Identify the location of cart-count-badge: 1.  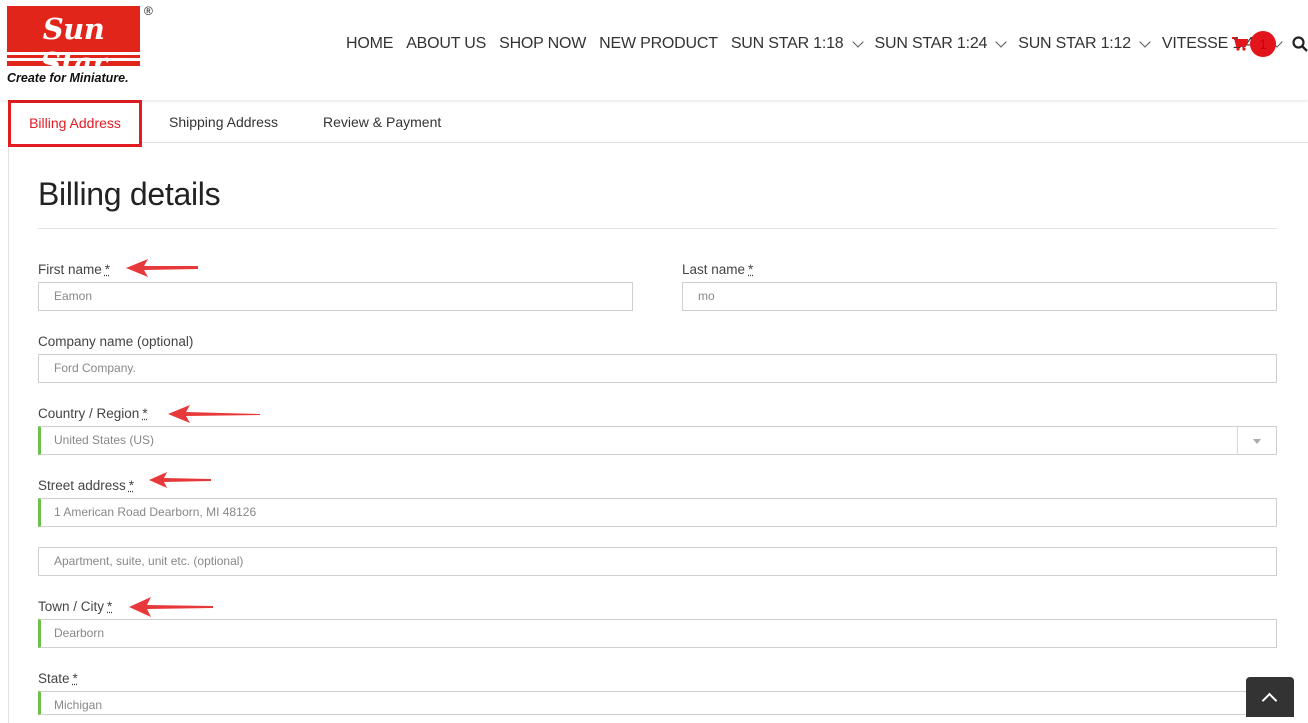
(1263, 44).